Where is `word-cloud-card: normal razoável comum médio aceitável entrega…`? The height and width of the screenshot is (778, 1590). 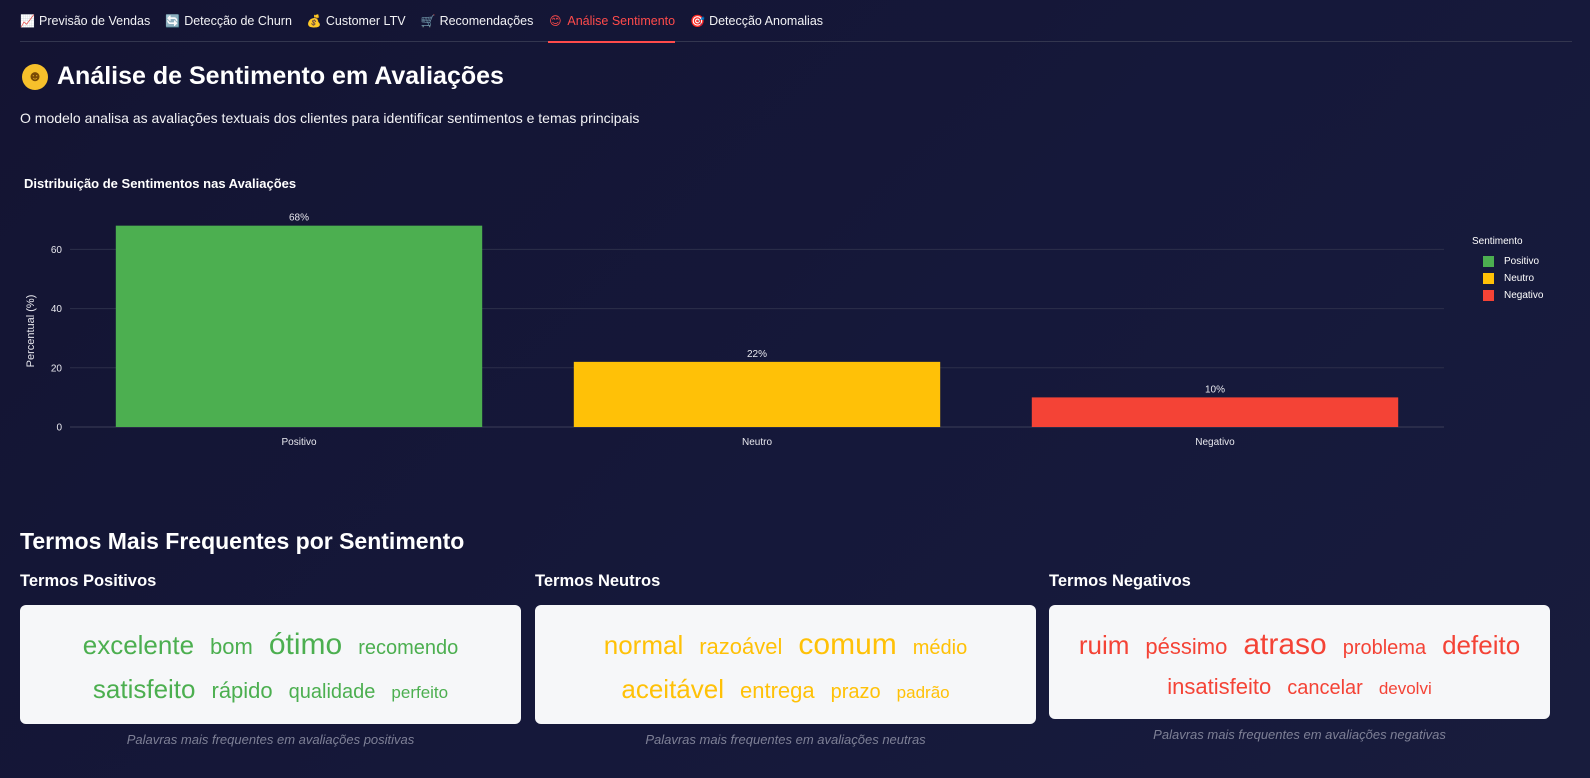
word-cloud-card: normal razoável comum médio aceitável entrega… is located at coordinates (785, 665).